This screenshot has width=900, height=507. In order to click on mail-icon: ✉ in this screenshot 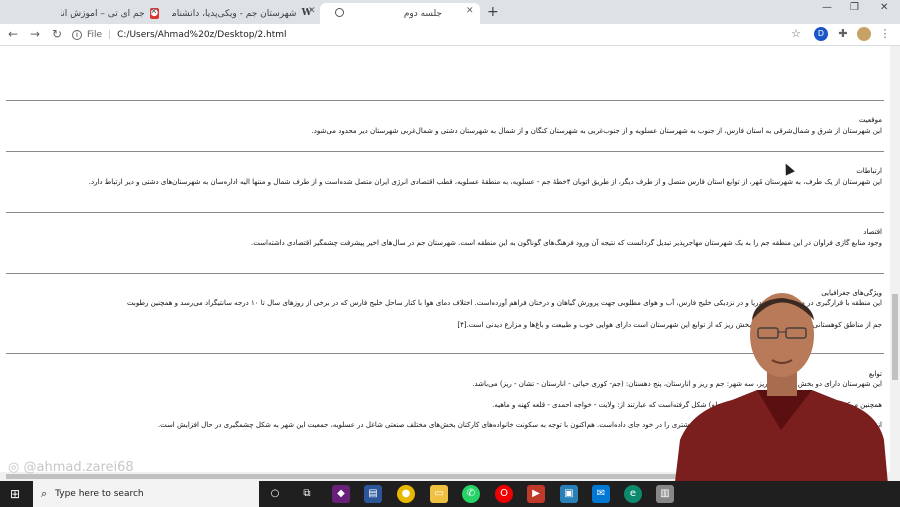, I will do `click(601, 494)`.